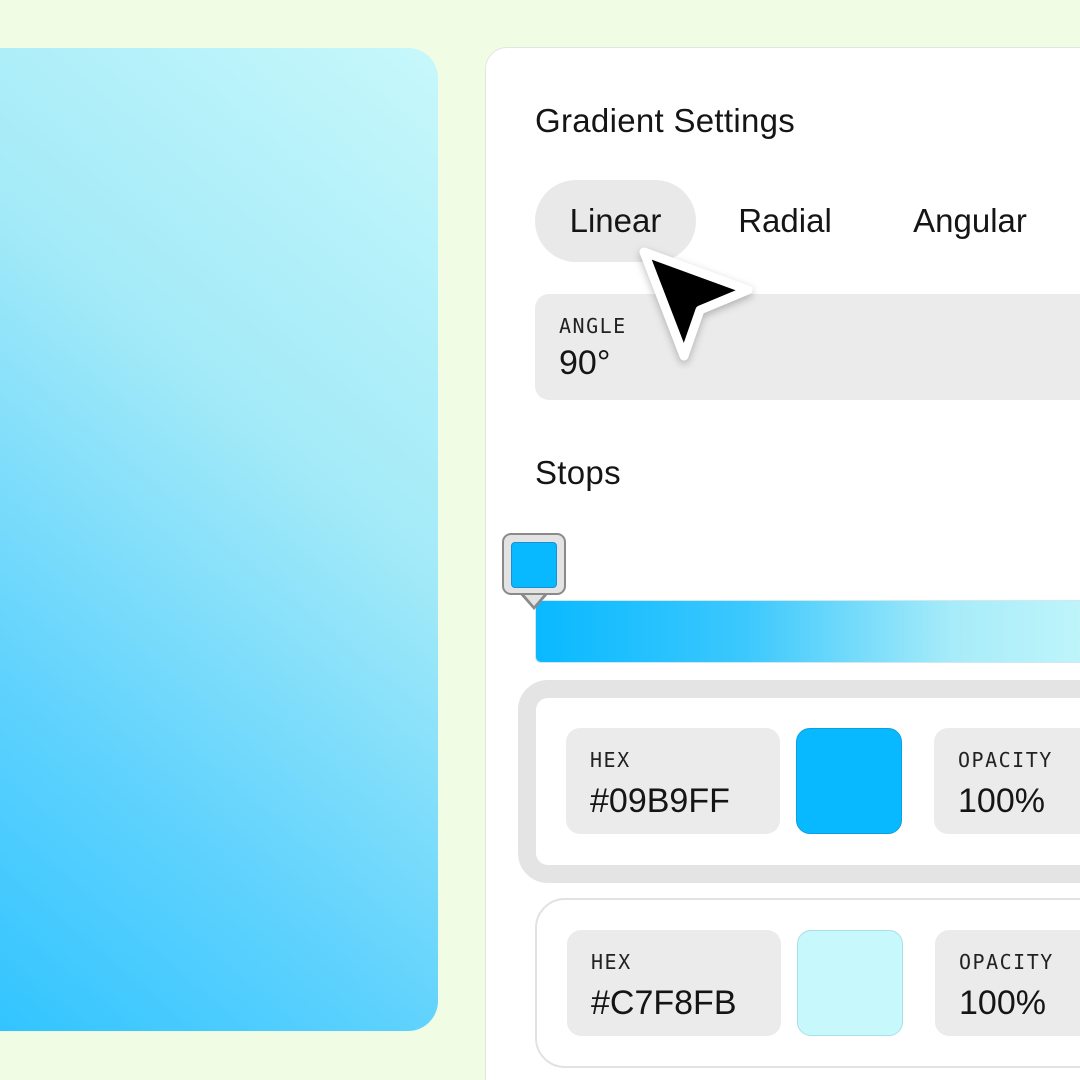  What do you see at coordinates (673, 781) in the screenshot?
I see `stop-1-hex-field: HEX #09B9FF` at bounding box center [673, 781].